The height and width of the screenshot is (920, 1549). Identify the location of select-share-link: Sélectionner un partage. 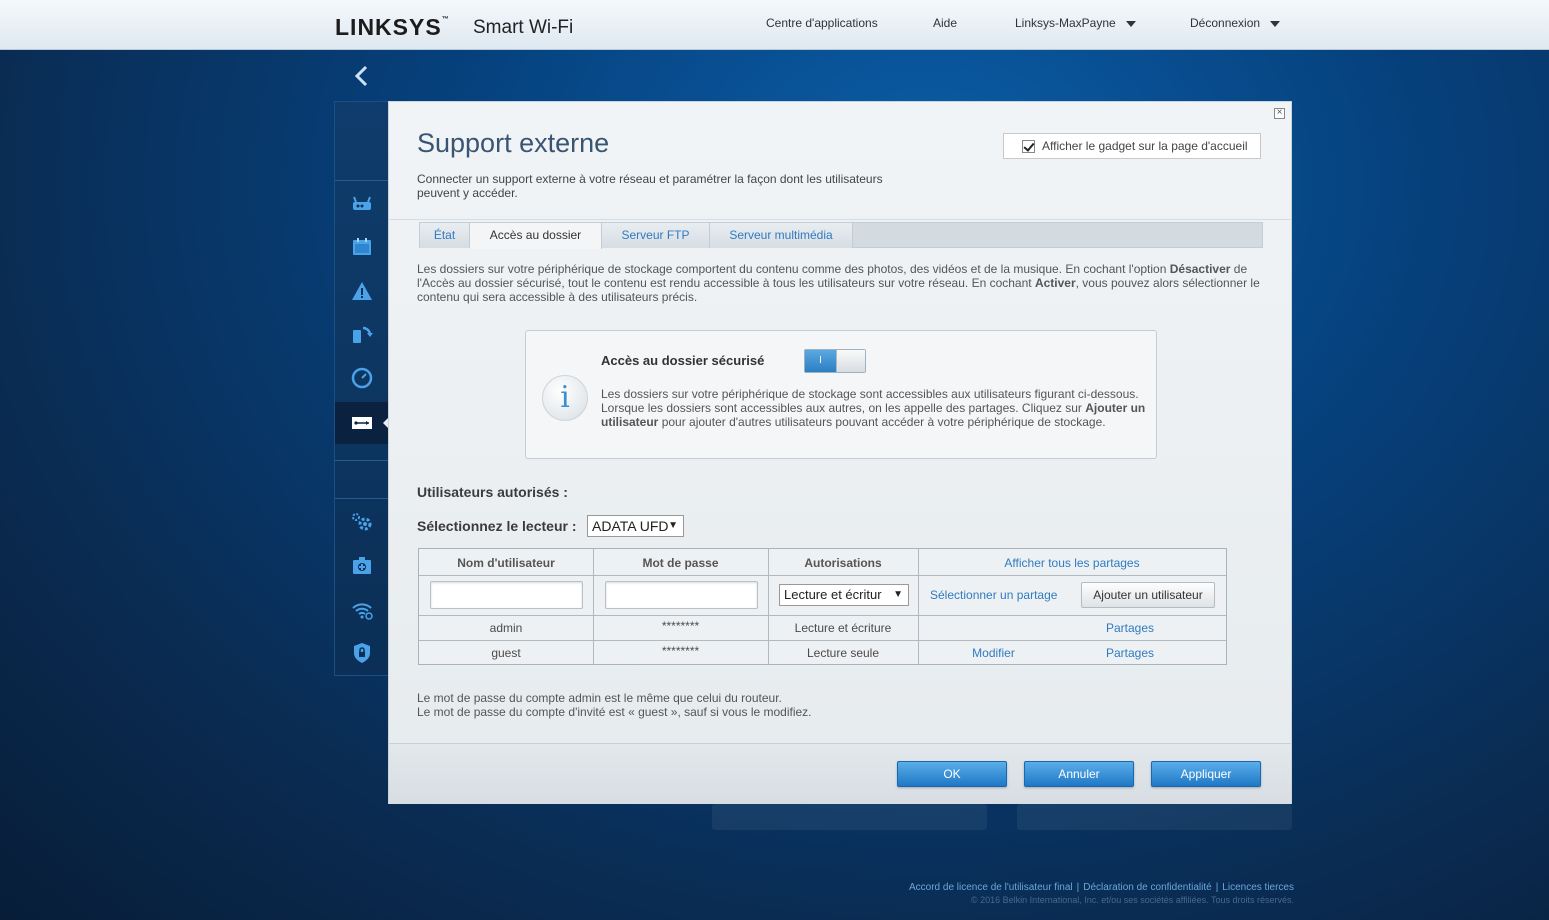
(993, 595).